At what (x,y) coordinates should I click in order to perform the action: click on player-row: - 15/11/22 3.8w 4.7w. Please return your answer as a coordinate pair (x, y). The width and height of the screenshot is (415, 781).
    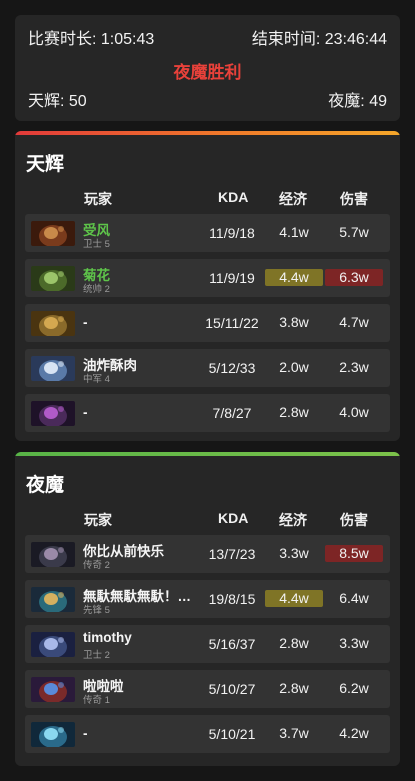
    Looking at the image, I should click on (207, 323).